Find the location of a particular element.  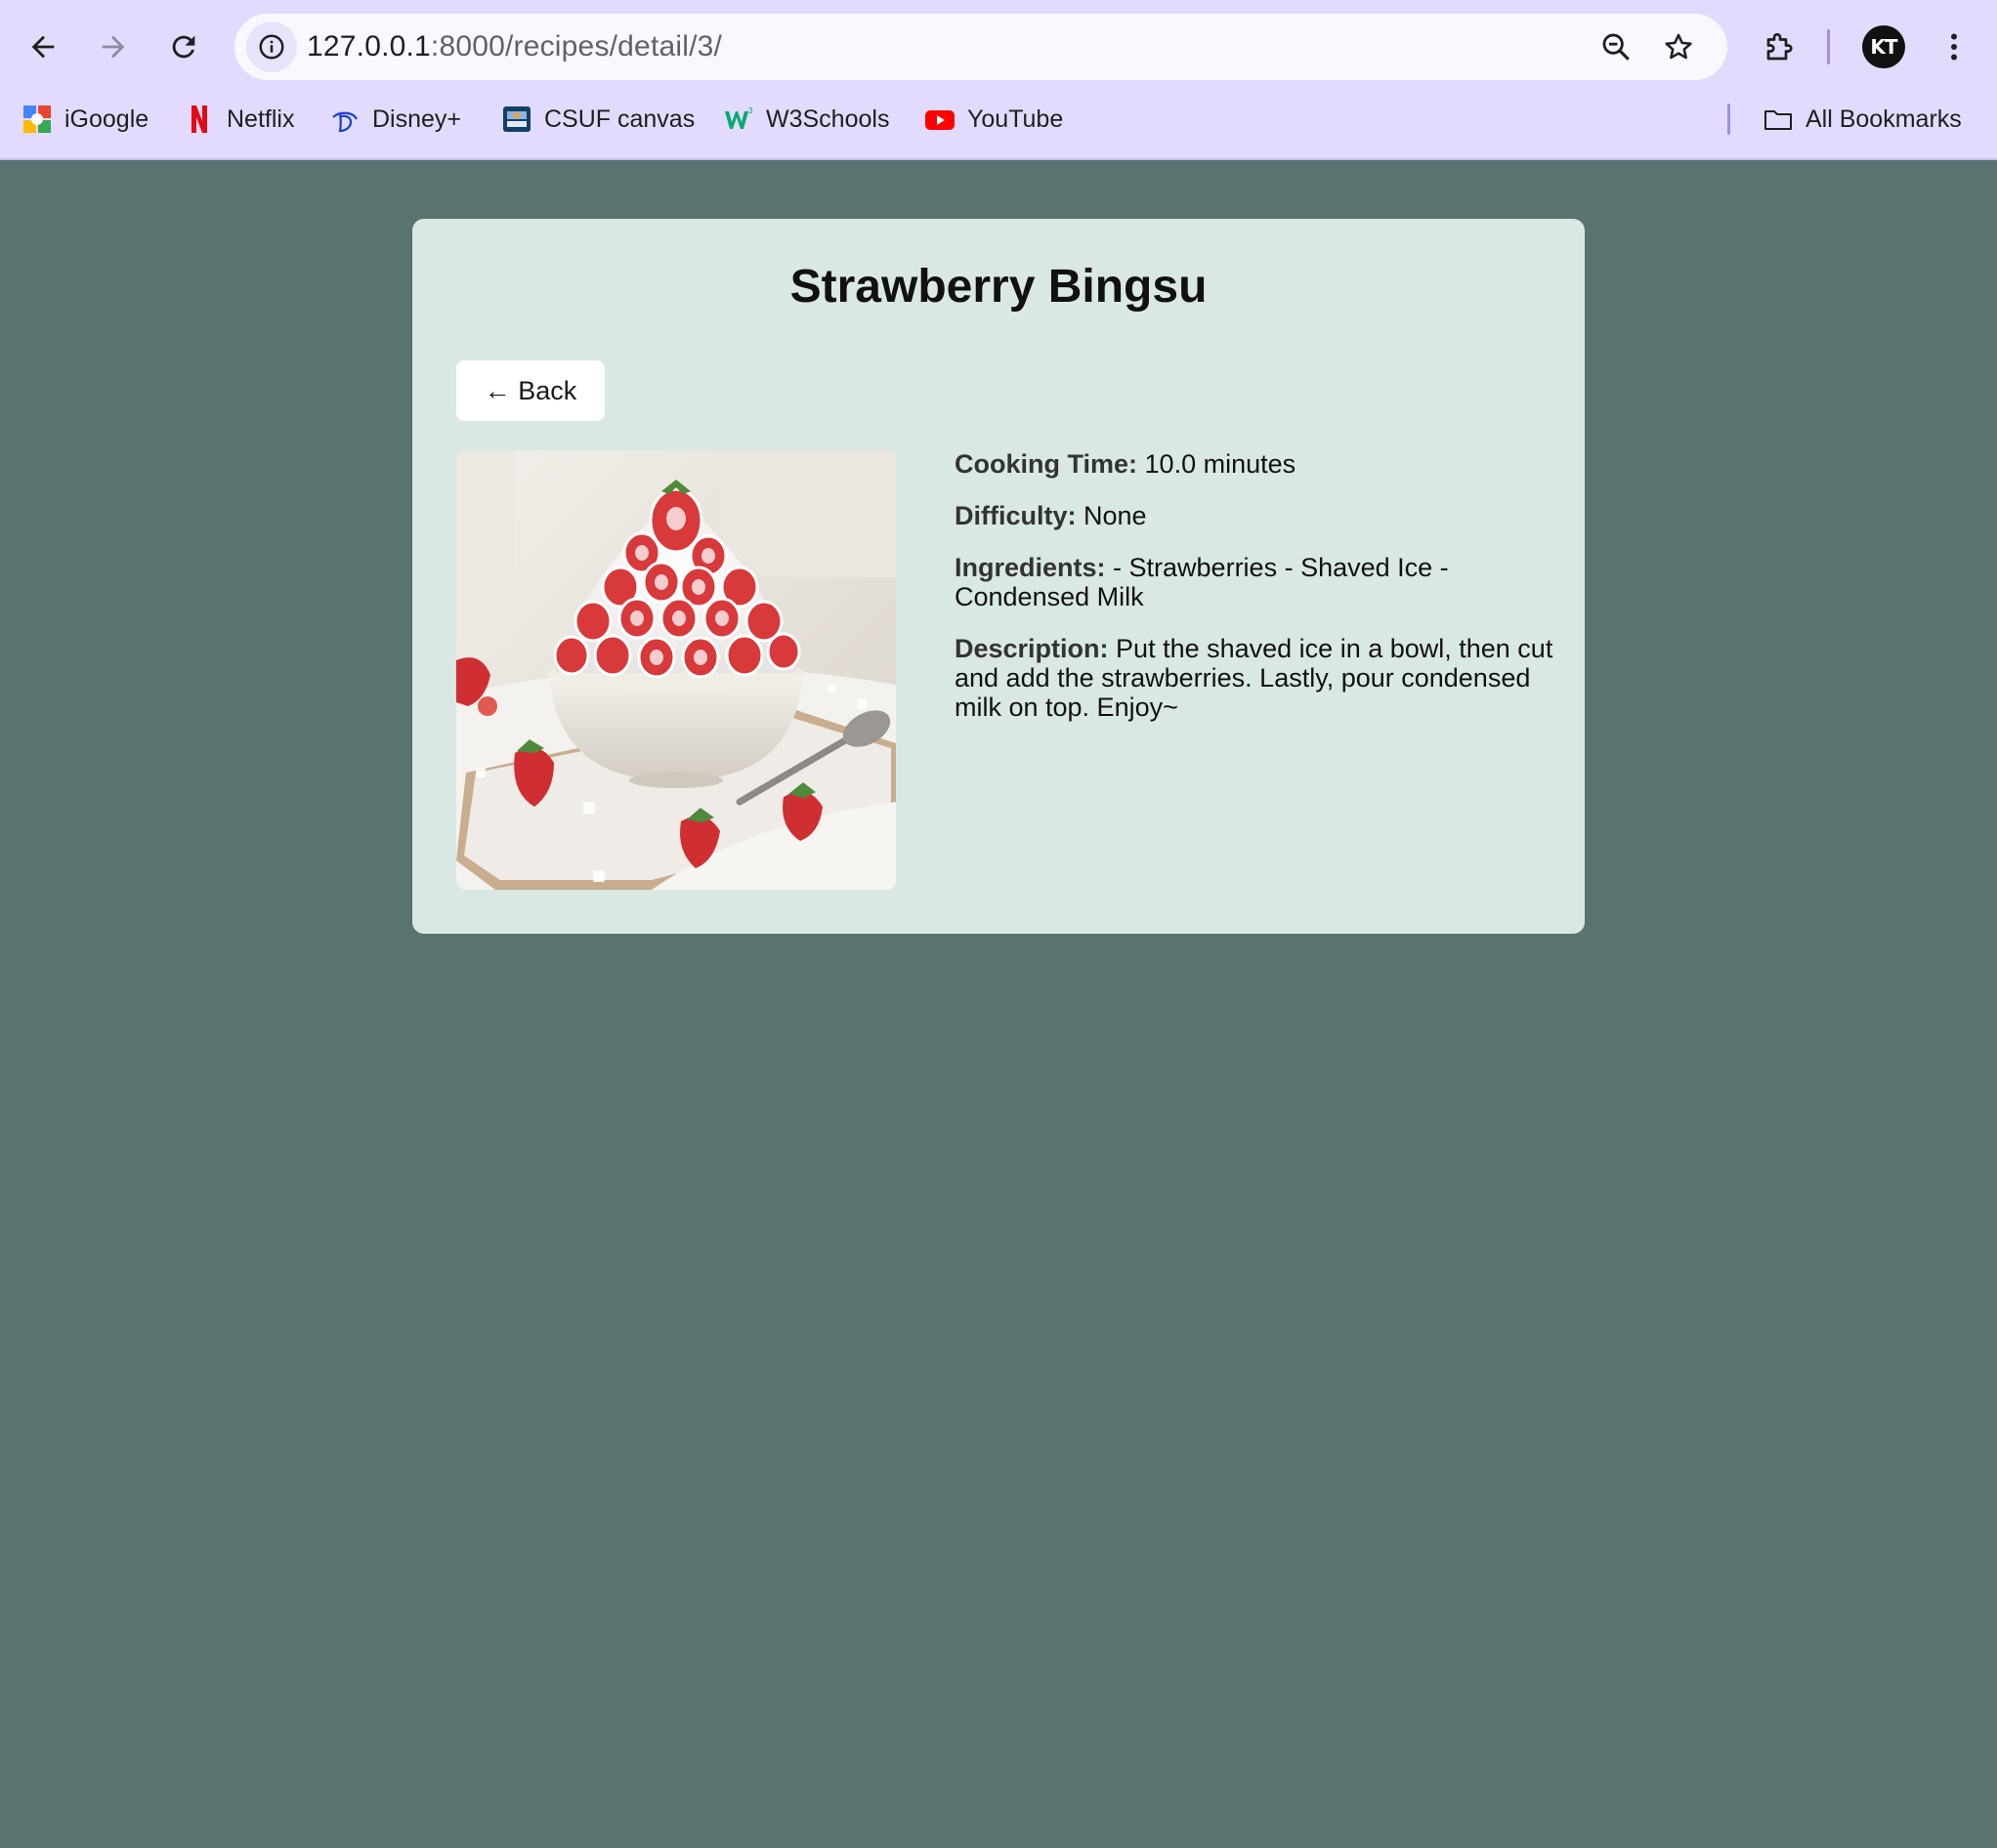

back-button: ← Back is located at coordinates (530, 390).